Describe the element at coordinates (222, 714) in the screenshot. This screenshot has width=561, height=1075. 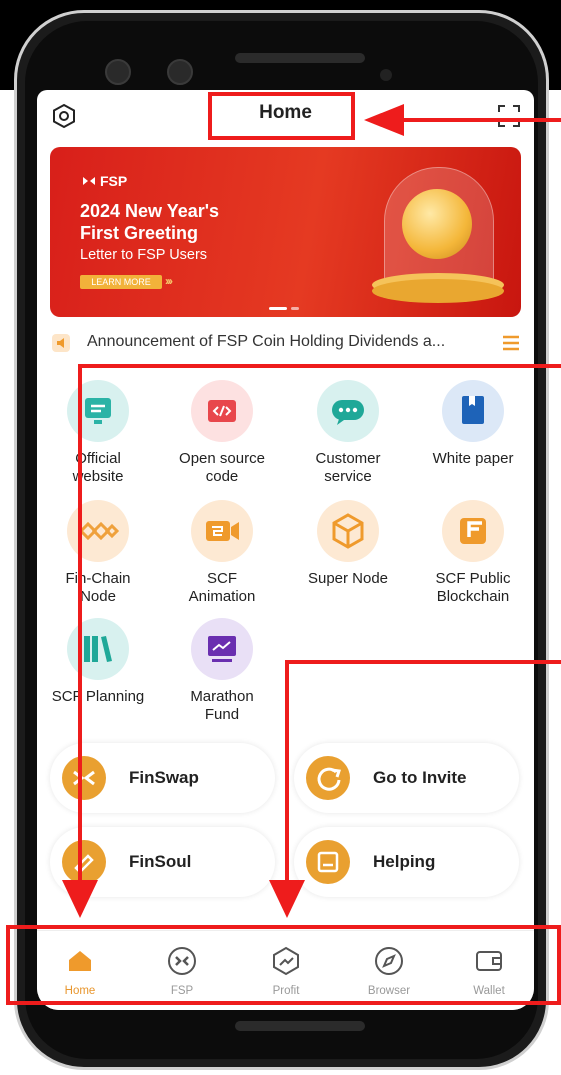
I see `grid-label: Fund` at that location.